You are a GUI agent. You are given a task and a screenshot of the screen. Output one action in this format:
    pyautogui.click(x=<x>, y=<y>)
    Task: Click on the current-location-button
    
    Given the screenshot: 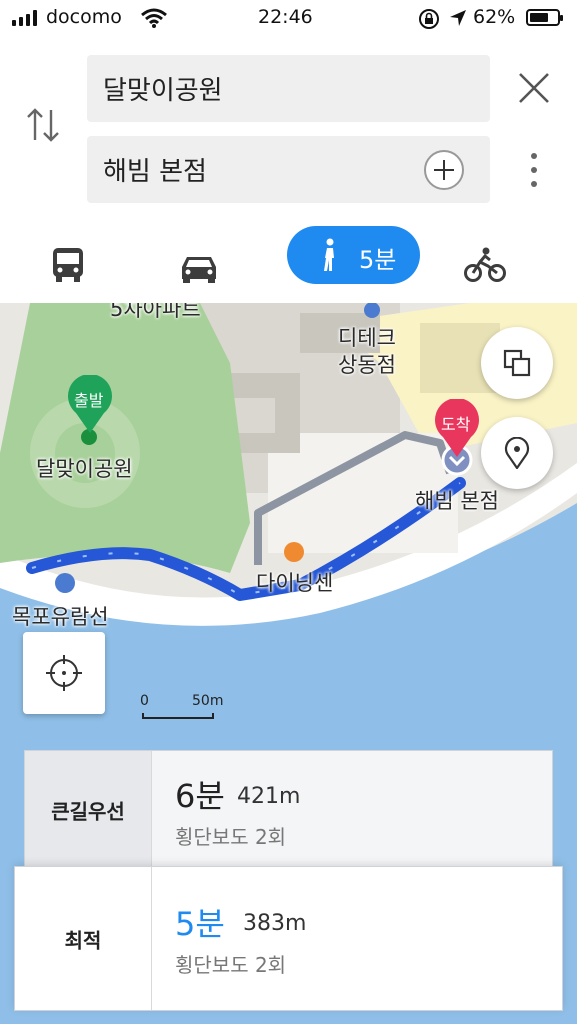 What is the action you would take?
    pyautogui.click(x=64, y=673)
    